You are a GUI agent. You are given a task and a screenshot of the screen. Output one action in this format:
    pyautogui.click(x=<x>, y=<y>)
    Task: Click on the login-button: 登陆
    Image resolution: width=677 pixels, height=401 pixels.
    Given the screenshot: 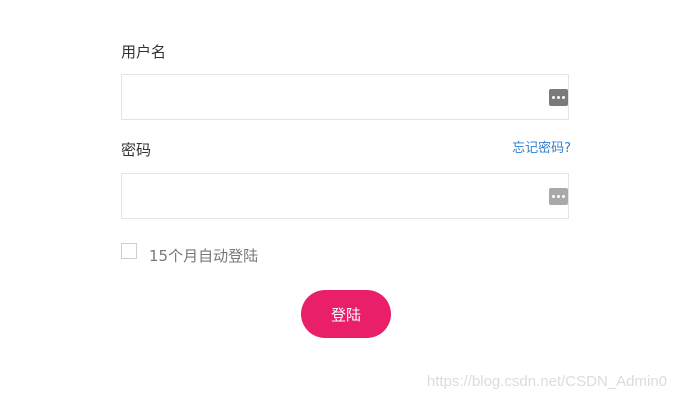 What is the action you would take?
    pyautogui.click(x=346, y=314)
    